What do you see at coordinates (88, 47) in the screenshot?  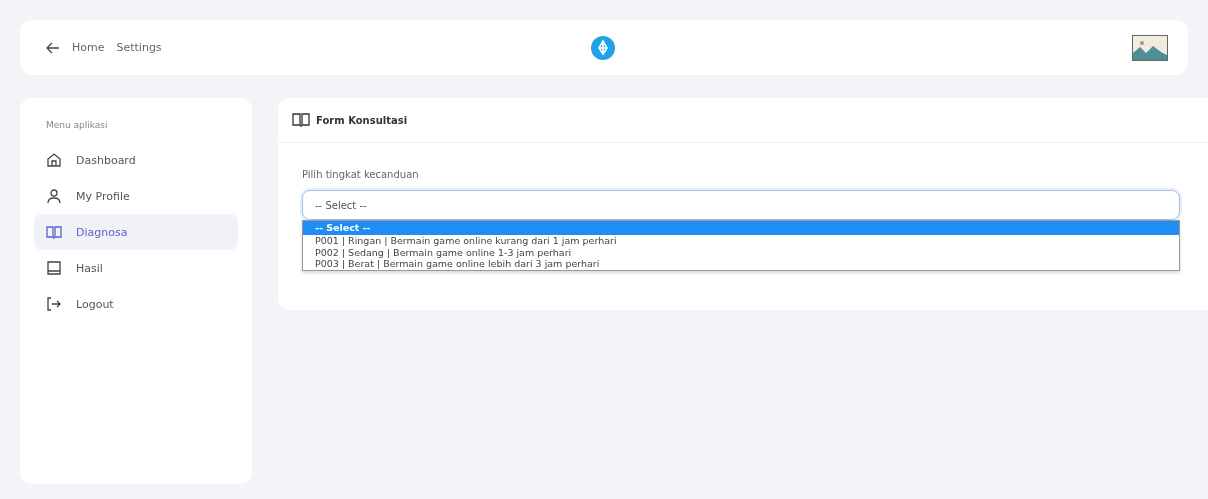 I see `nav-link: Home` at bounding box center [88, 47].